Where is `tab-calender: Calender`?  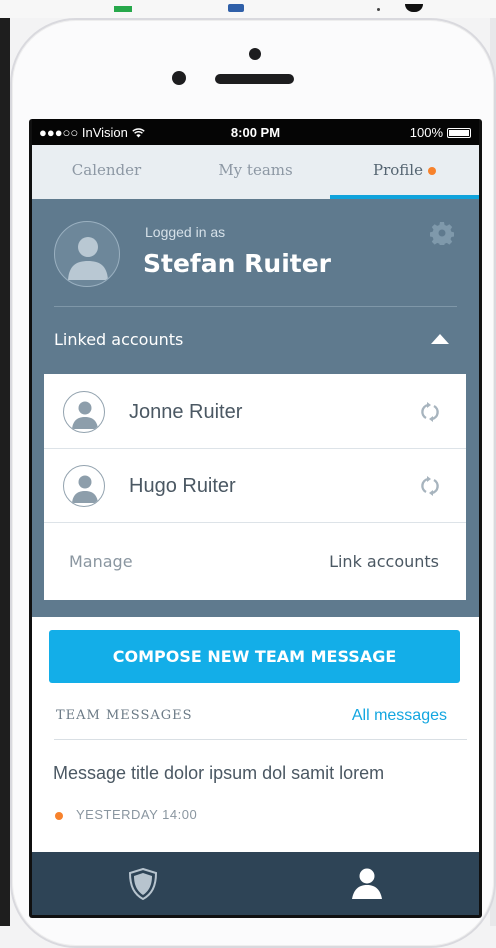
tab-calender: Calender is located at coordinates (106, 172).